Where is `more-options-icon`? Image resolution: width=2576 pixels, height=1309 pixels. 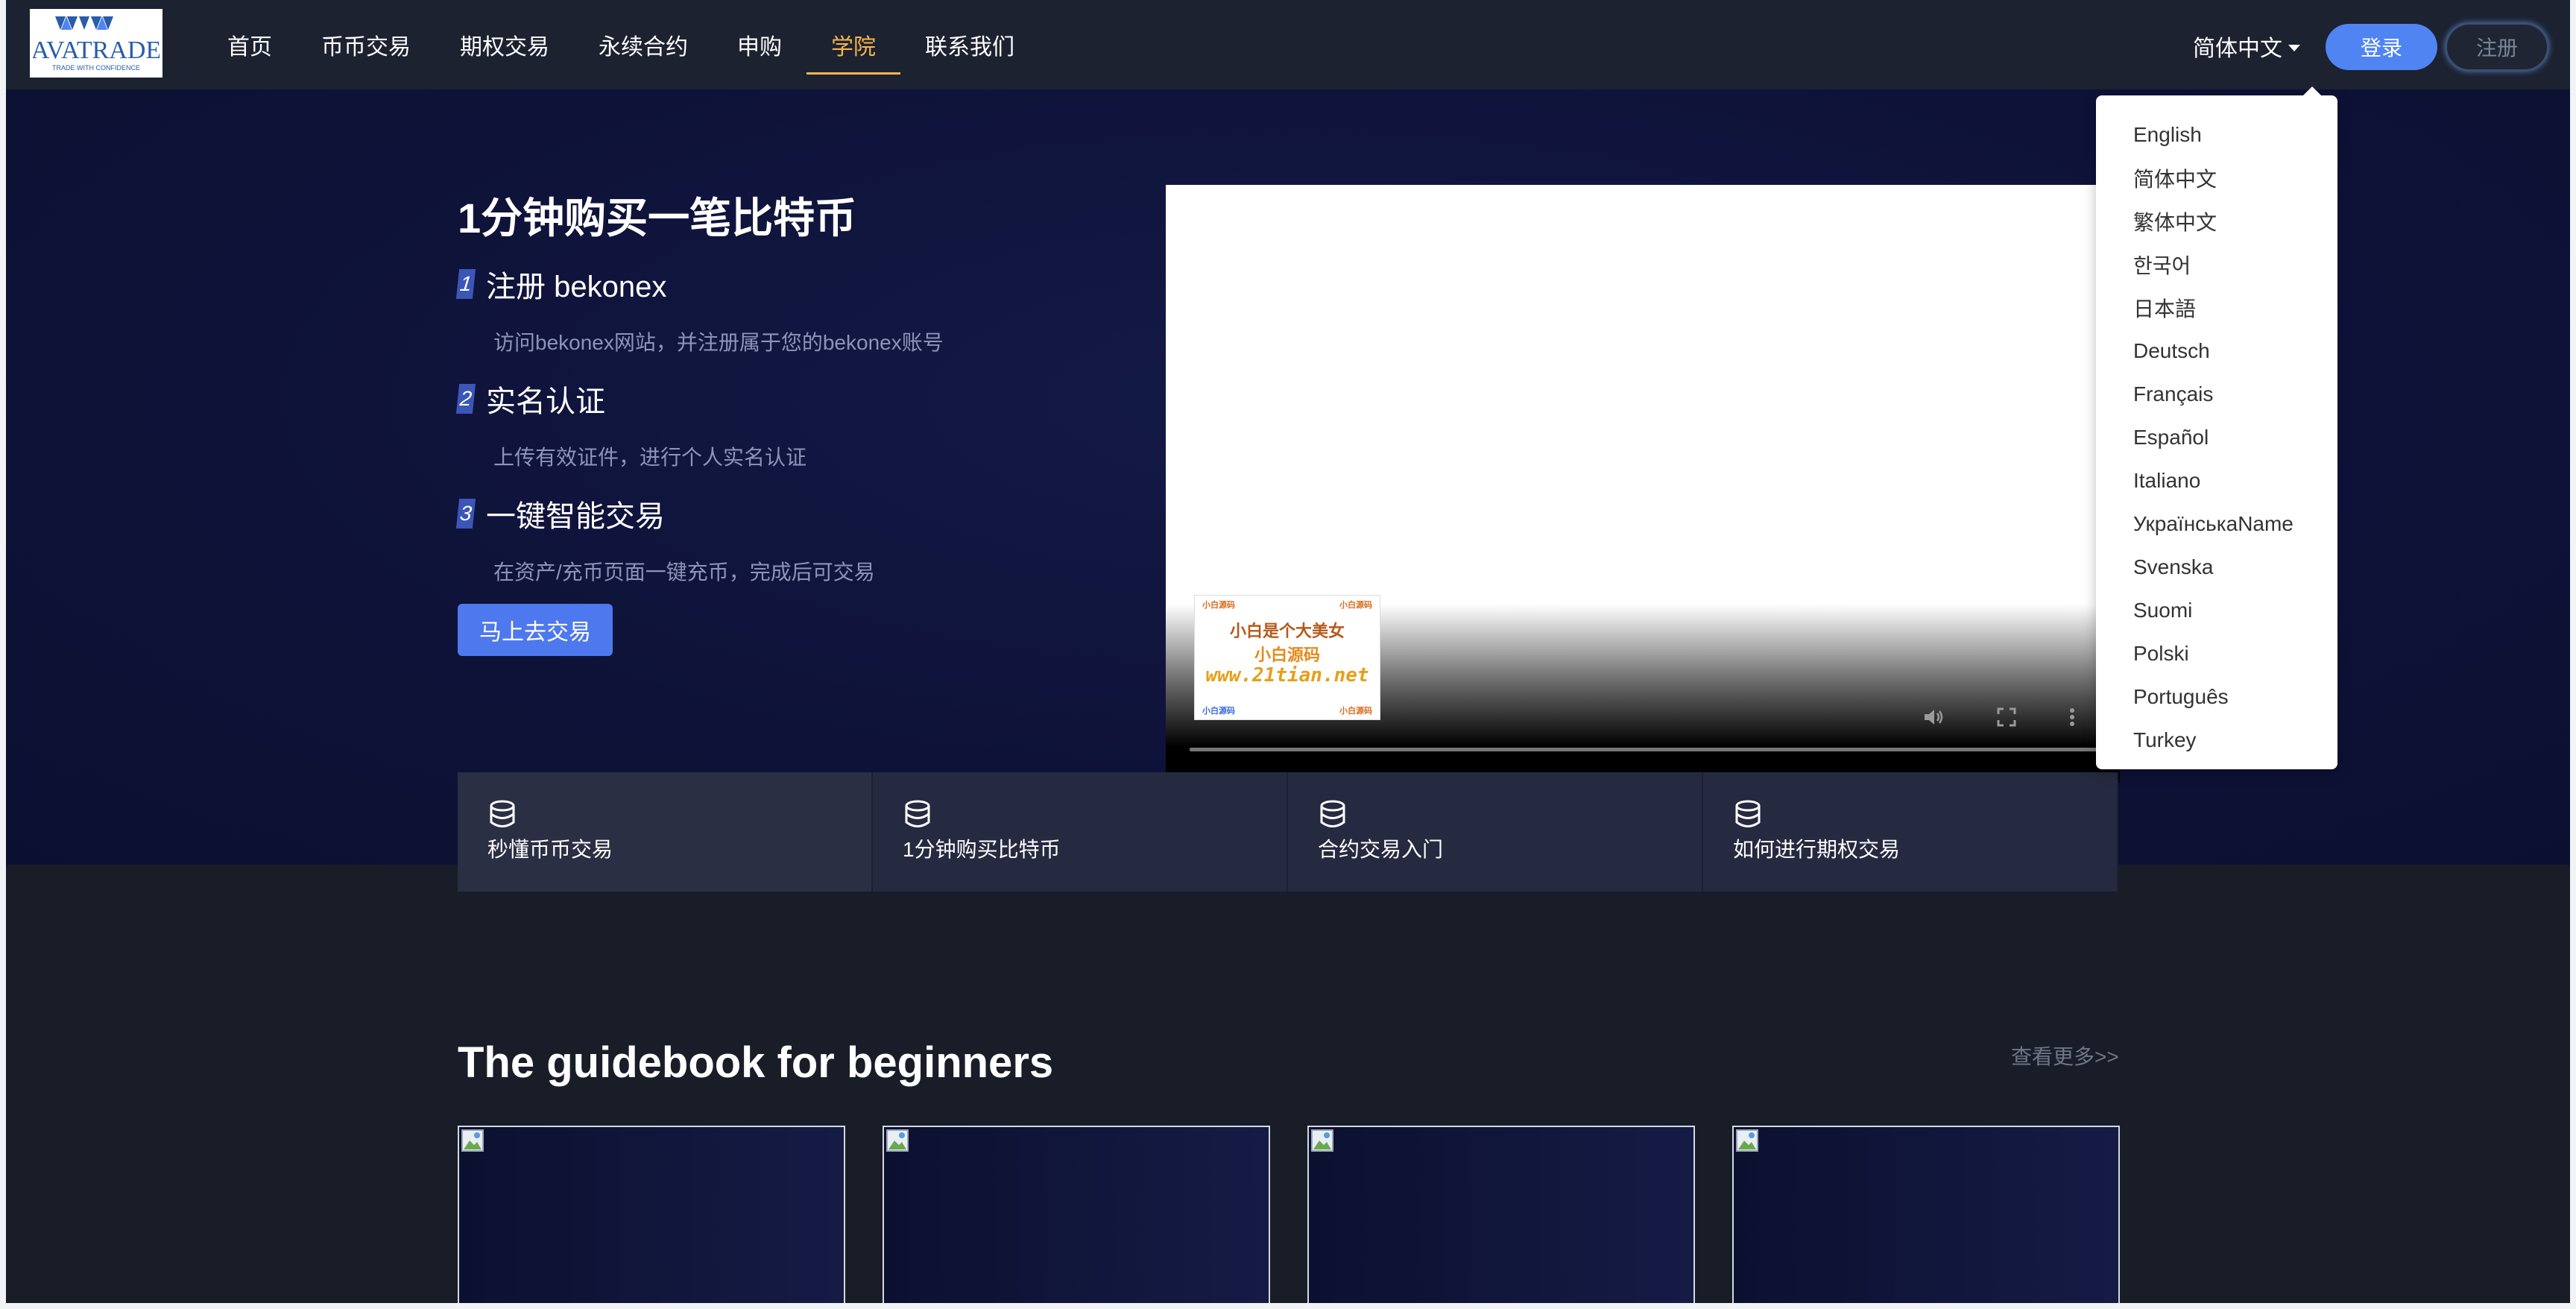
more-options-icon is located at coordinates (2072, 717).